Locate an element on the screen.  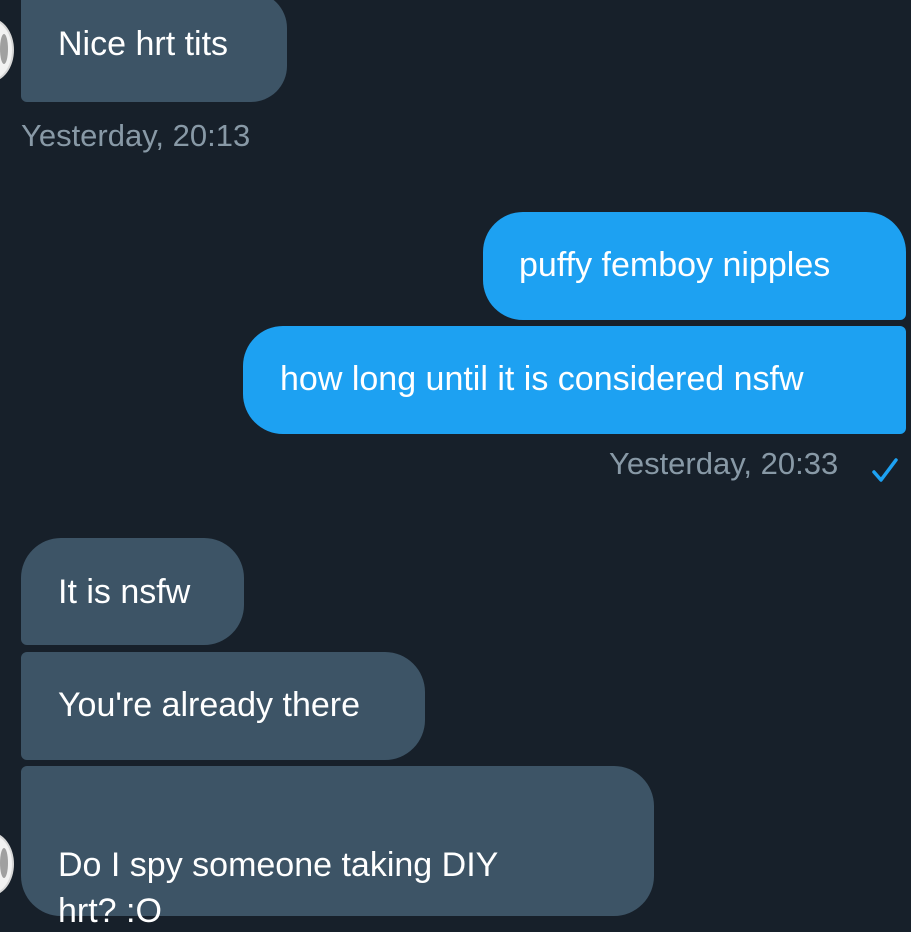
outgoing-message-bubble: puffy femboy nipples is located at coordinates (694, 266).